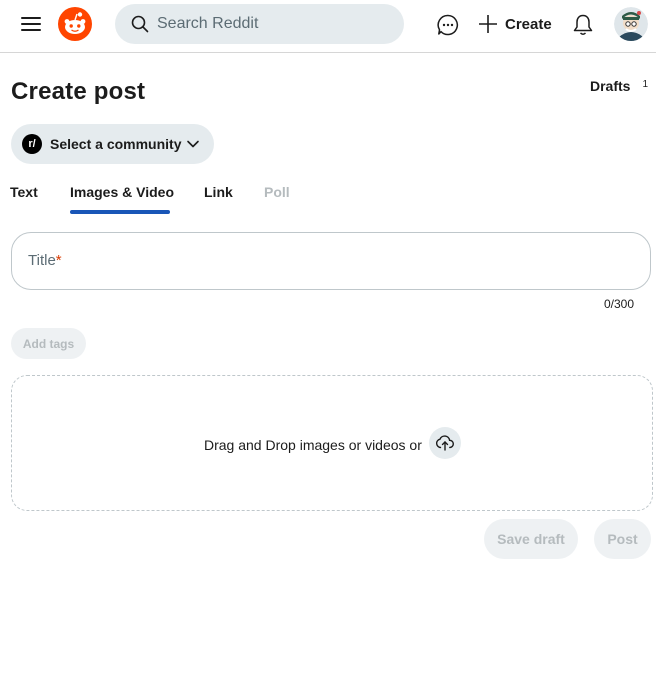  Describe the element at coordinates (277, 192) in the screenshot. I see `tab-poll: Poll` at that location.